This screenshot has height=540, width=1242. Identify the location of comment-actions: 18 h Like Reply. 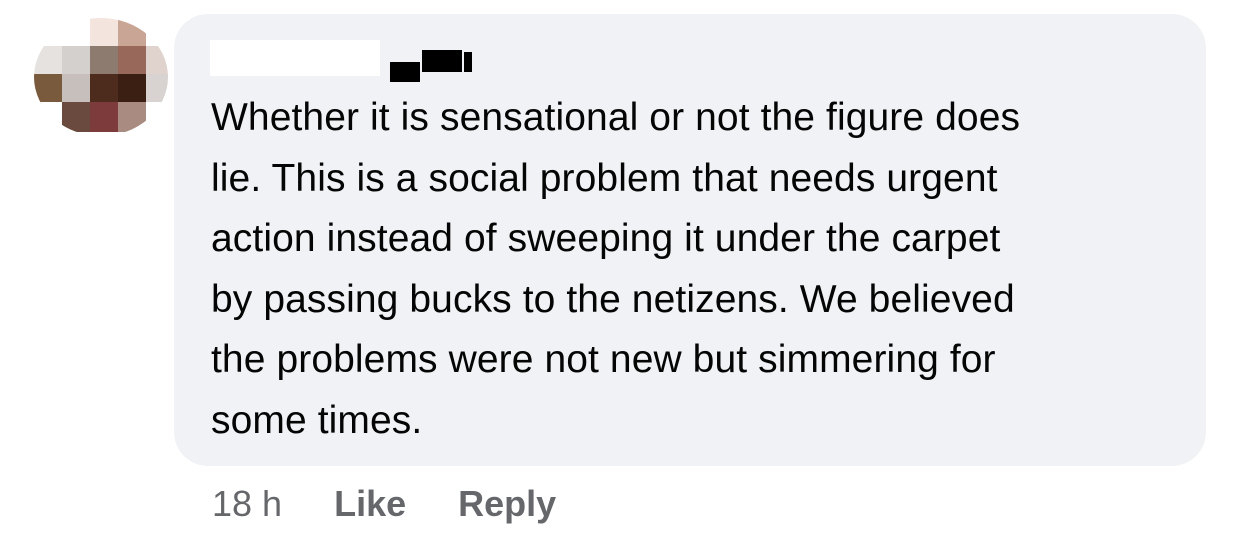
(410, 504).